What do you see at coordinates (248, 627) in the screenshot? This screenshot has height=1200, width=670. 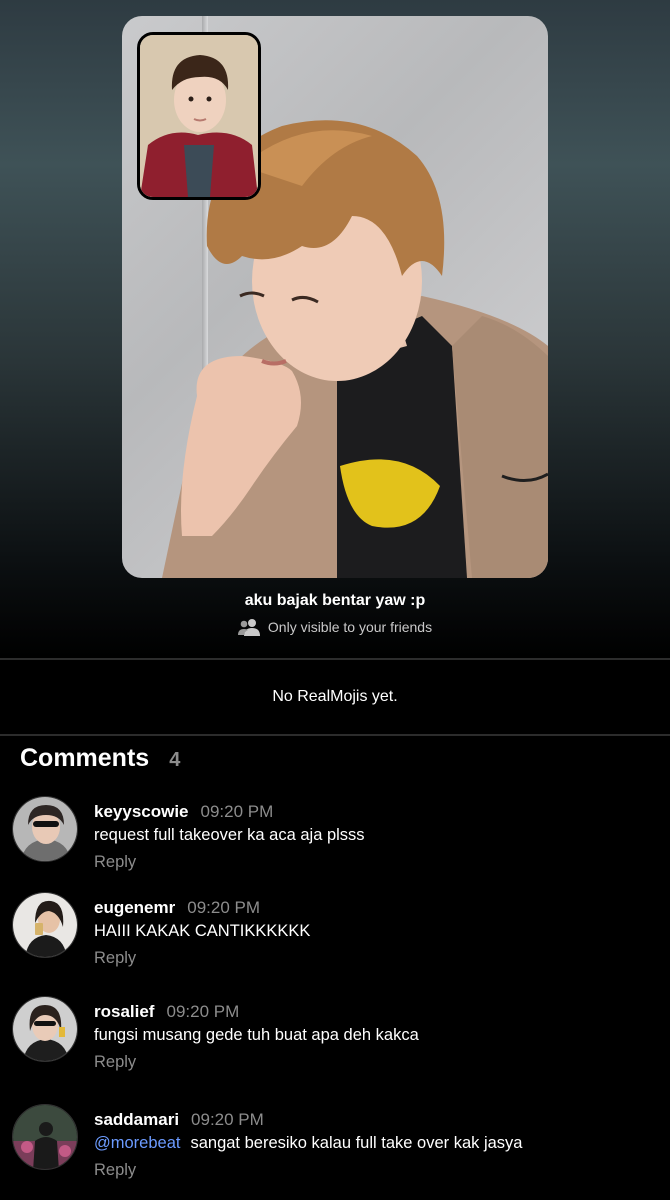 I see `friends-icon` at bounding box center [248, 627].